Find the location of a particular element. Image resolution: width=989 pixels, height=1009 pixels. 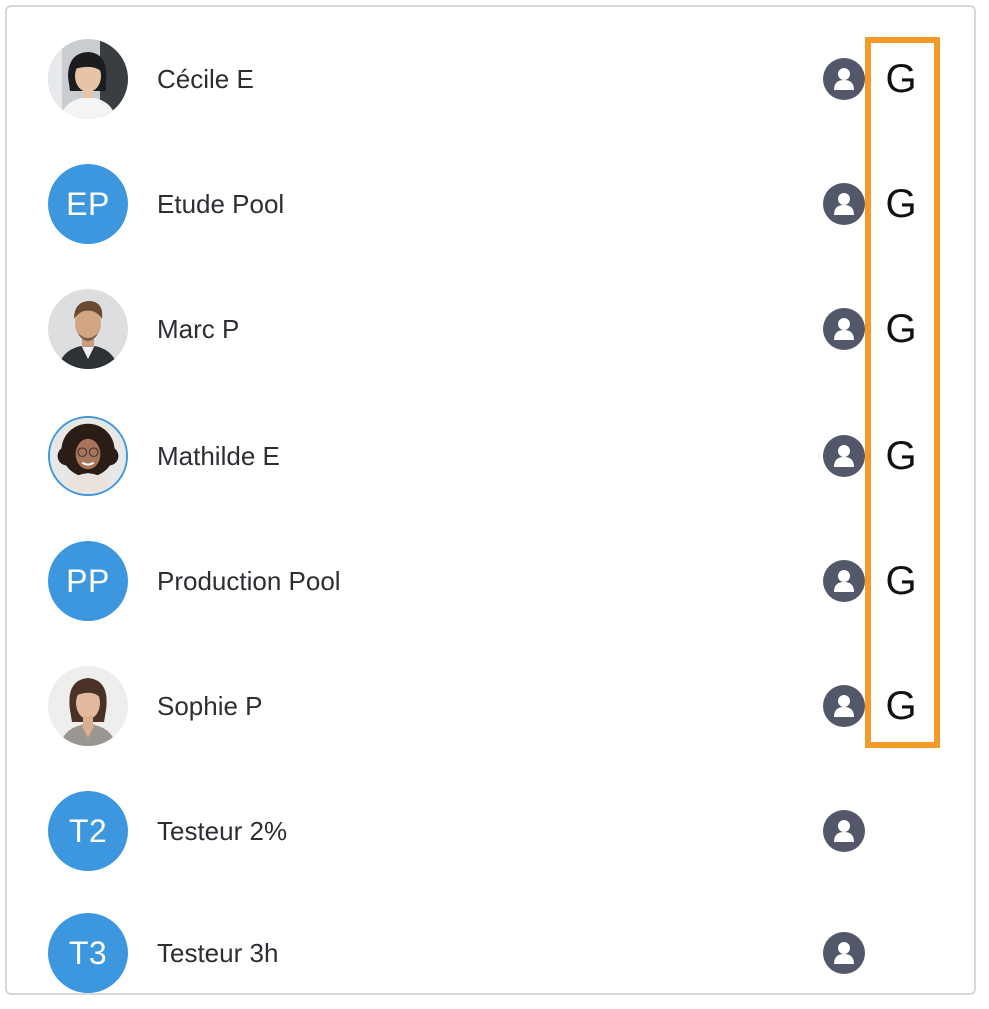

member-row: Sophie P G is located at coordinates (490, 706).